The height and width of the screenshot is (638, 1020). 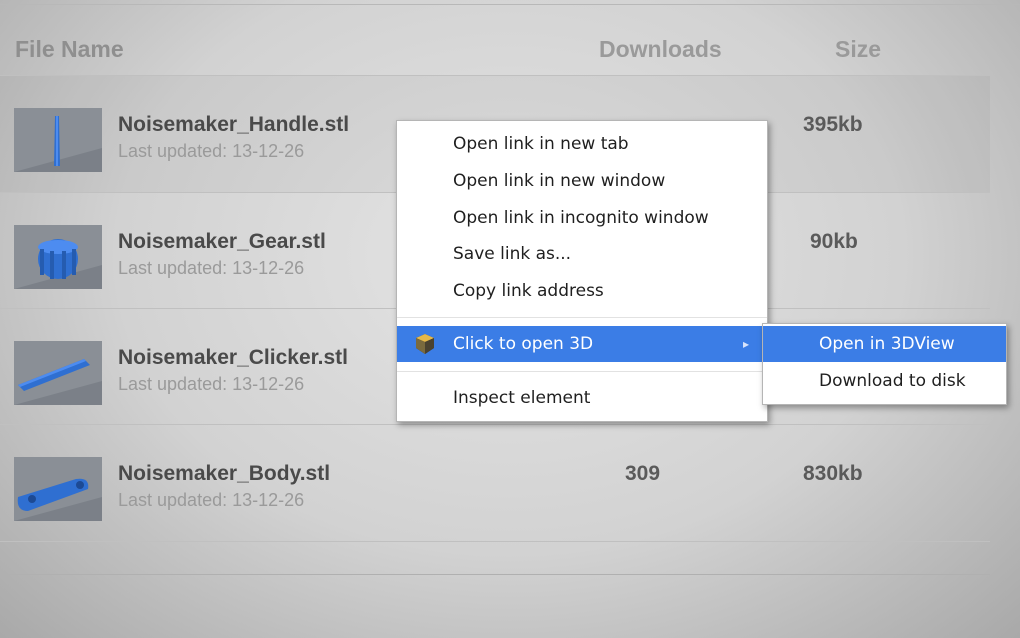 I want to click on menu-item-label: Download to disk, so click(x=892, y=381).